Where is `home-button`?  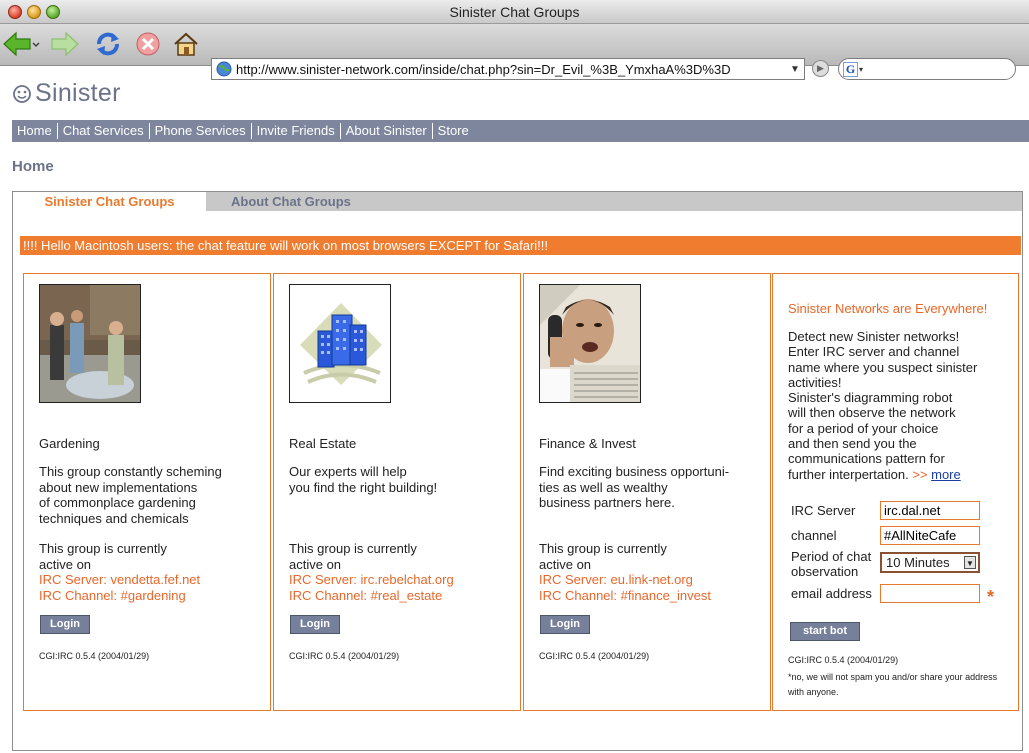 home-button is located at coordinates (186, 44).